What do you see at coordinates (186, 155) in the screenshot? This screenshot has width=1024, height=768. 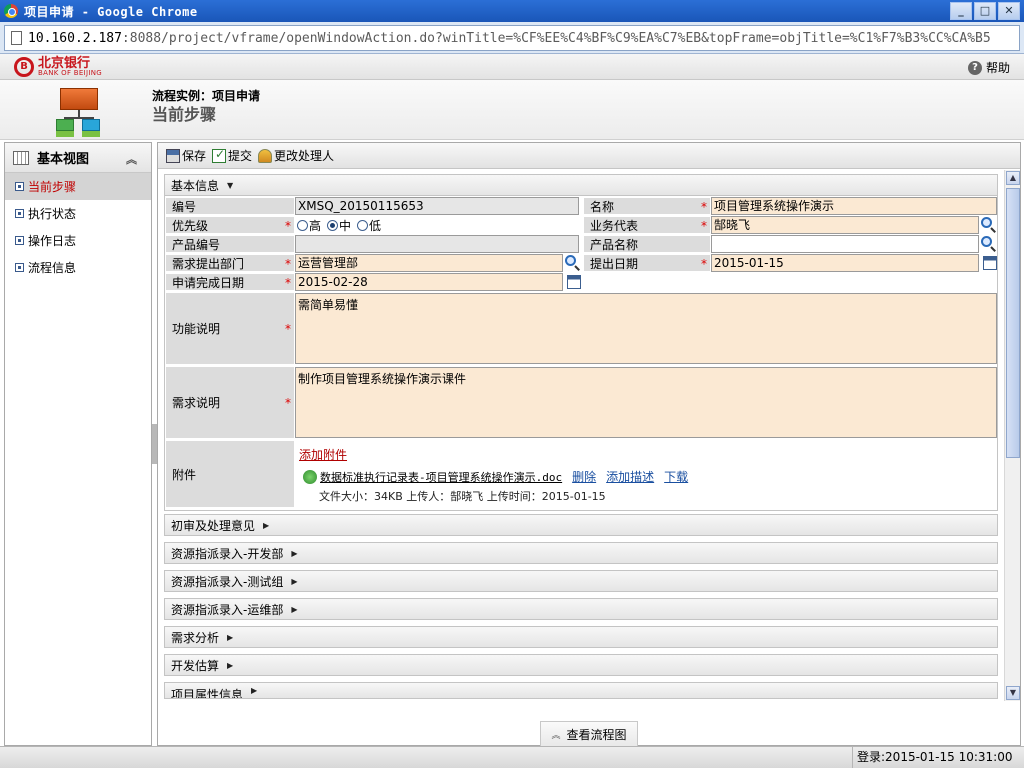 I see `save-button: 保存` at bounding box center [186, 155].